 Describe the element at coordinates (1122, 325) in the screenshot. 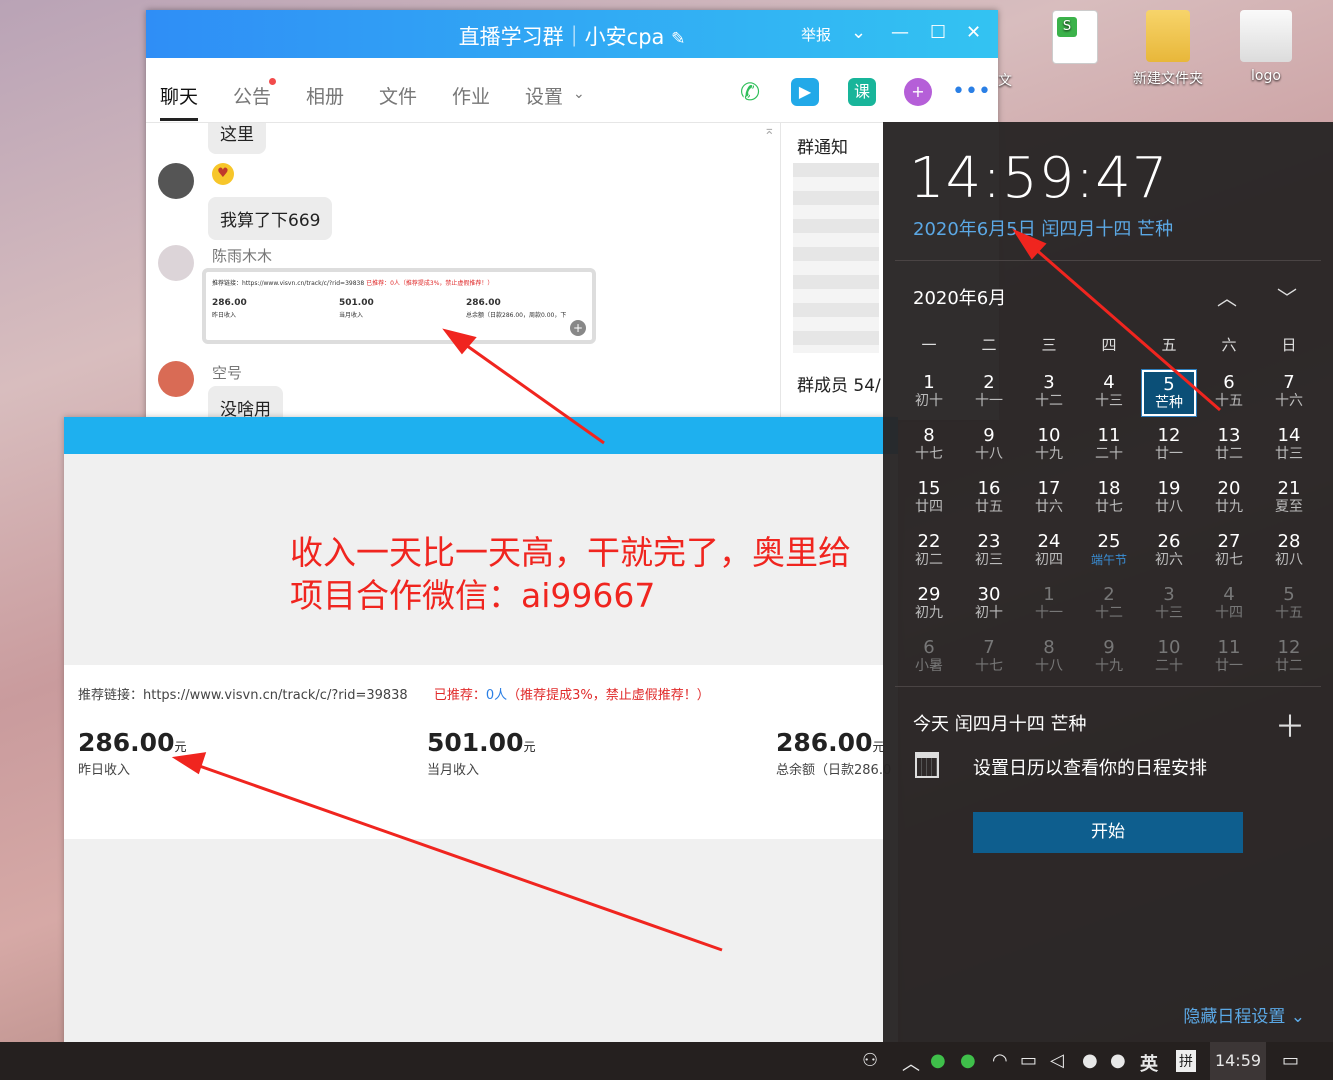

I see `arrow-to-date` at that location.